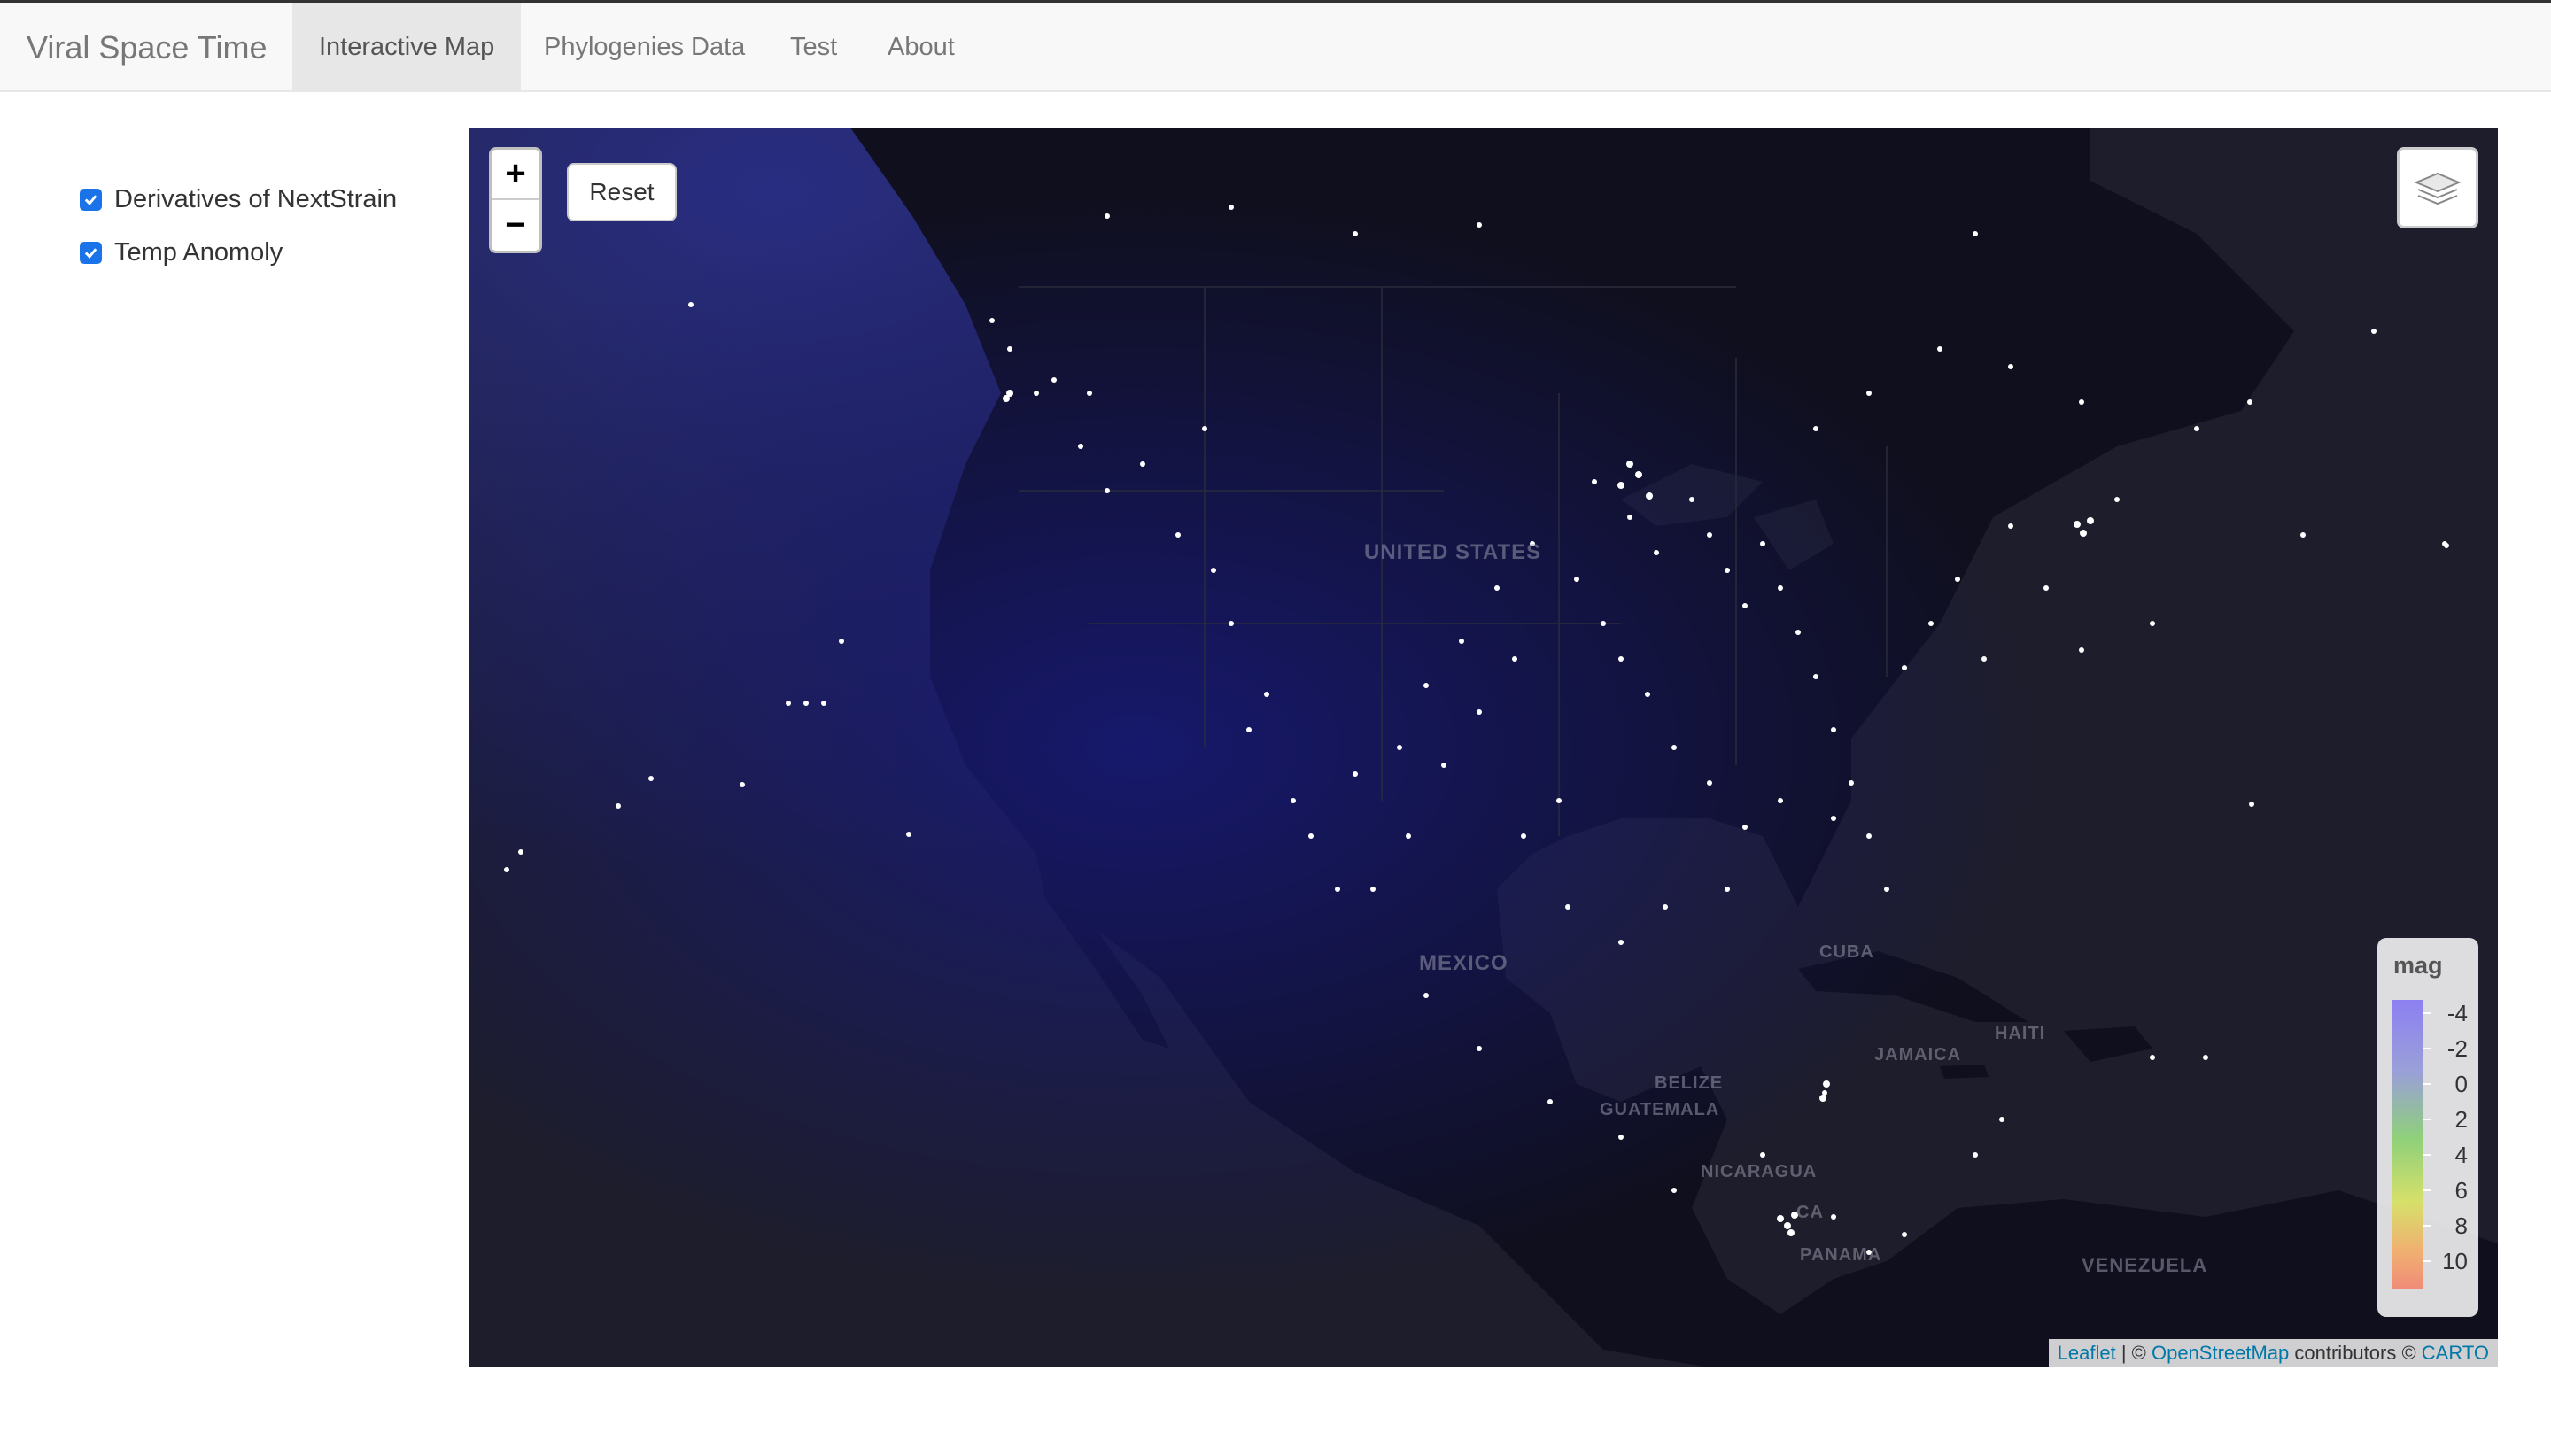  What do you see at coordinates (2461, 1155) in the screenshot?
I see `legend-label: 4` at bounding box center [2461, 1155].